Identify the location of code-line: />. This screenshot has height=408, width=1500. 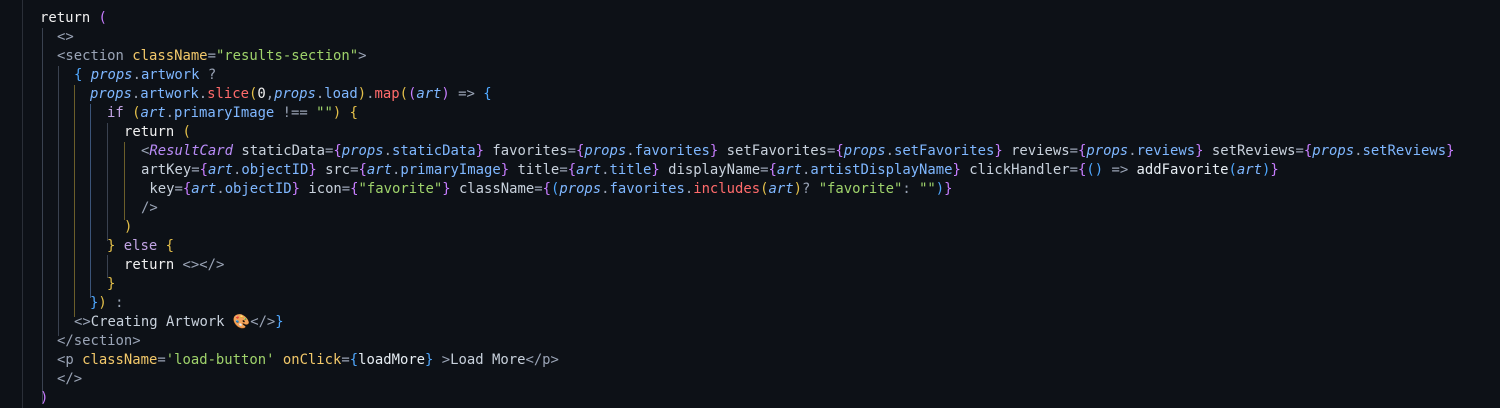
(149, 208).